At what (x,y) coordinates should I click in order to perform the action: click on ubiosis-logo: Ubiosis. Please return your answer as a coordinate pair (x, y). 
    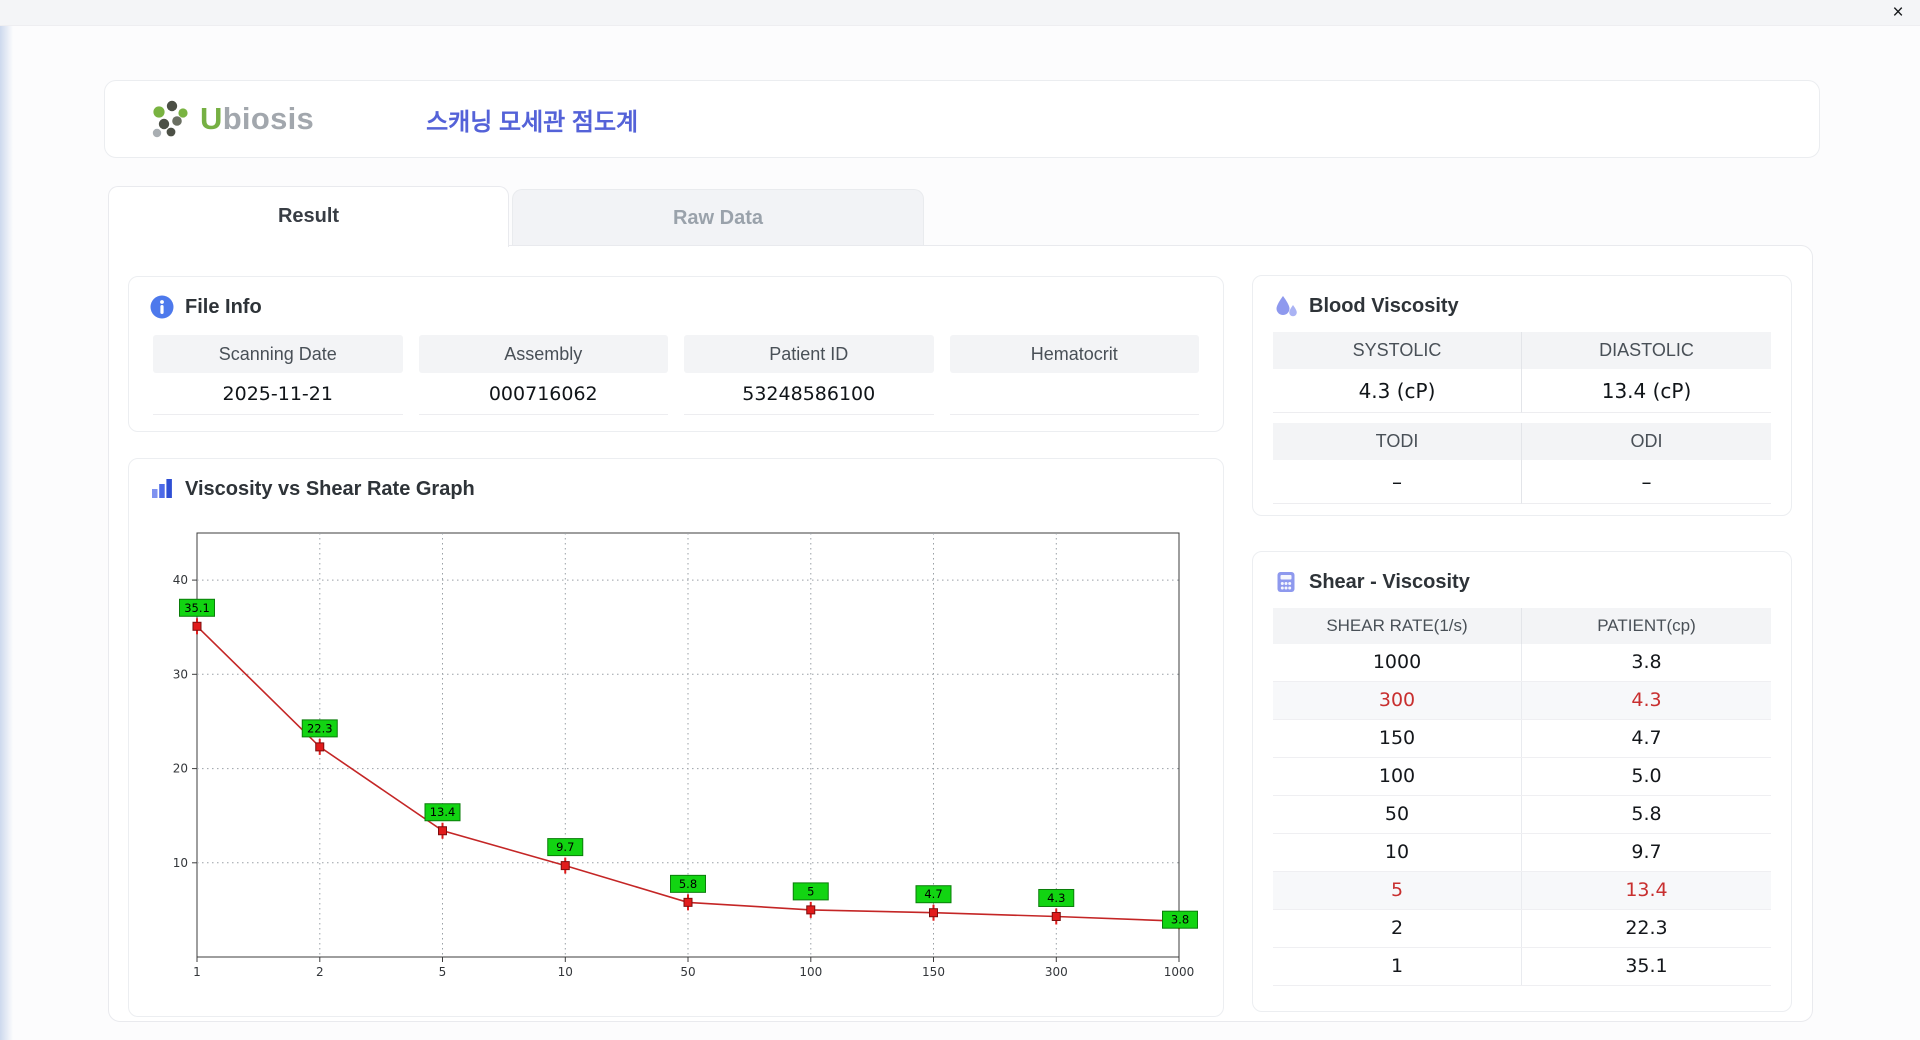
    Looking at the image, I should click on (230, 119).